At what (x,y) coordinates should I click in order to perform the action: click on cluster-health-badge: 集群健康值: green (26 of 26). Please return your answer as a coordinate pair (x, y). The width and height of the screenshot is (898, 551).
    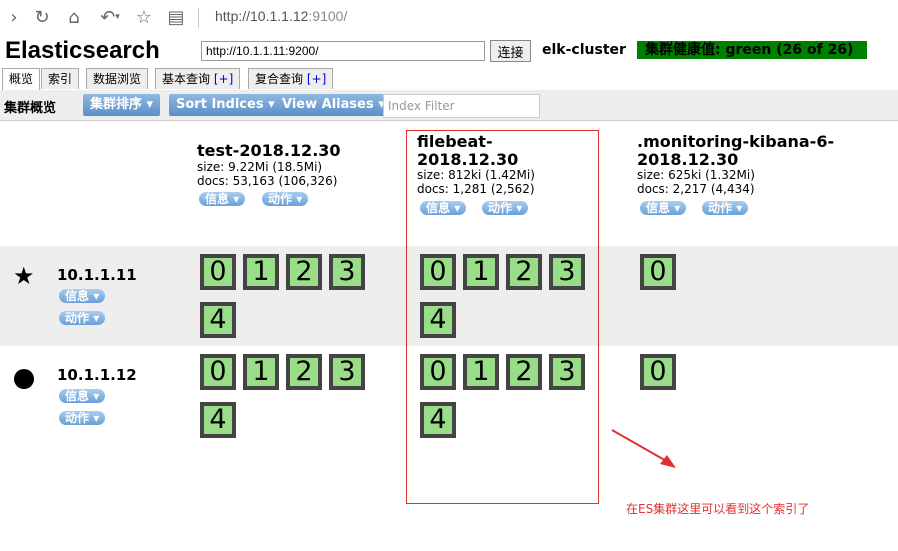
    Looking at the image, I should click on (752, 50).